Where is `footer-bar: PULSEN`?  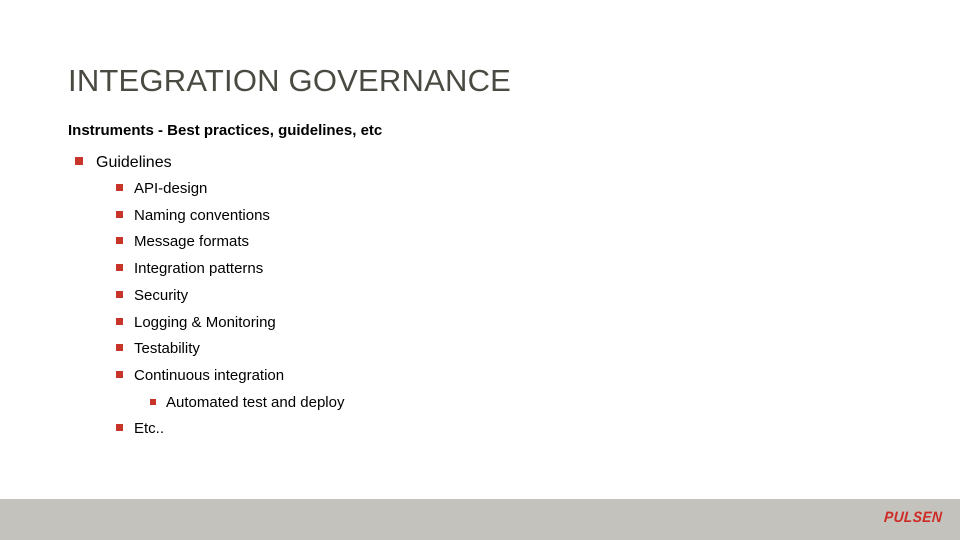
footer-bar: PULSEN is located at coordinates (480, 519).